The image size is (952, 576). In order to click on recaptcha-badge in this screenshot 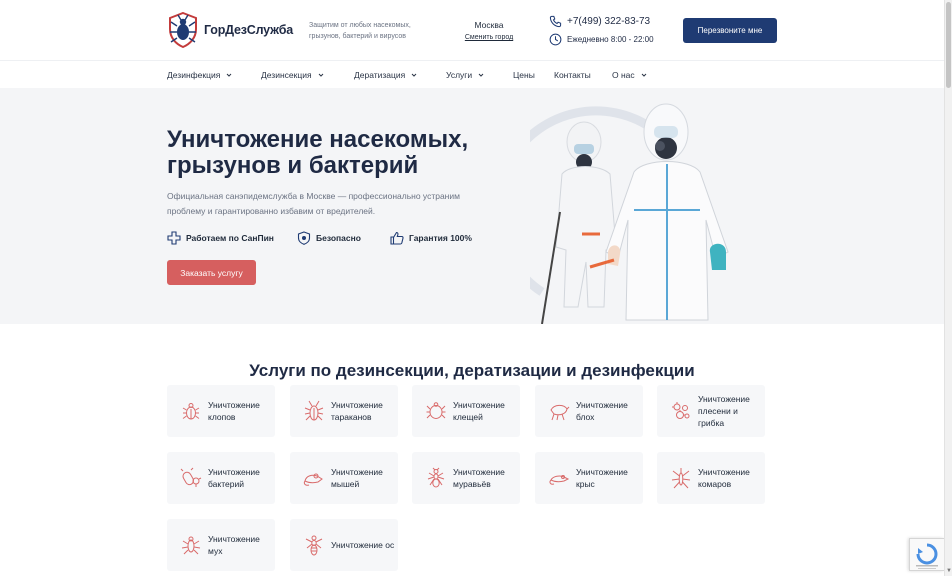, I will do `click(926, 554)`.